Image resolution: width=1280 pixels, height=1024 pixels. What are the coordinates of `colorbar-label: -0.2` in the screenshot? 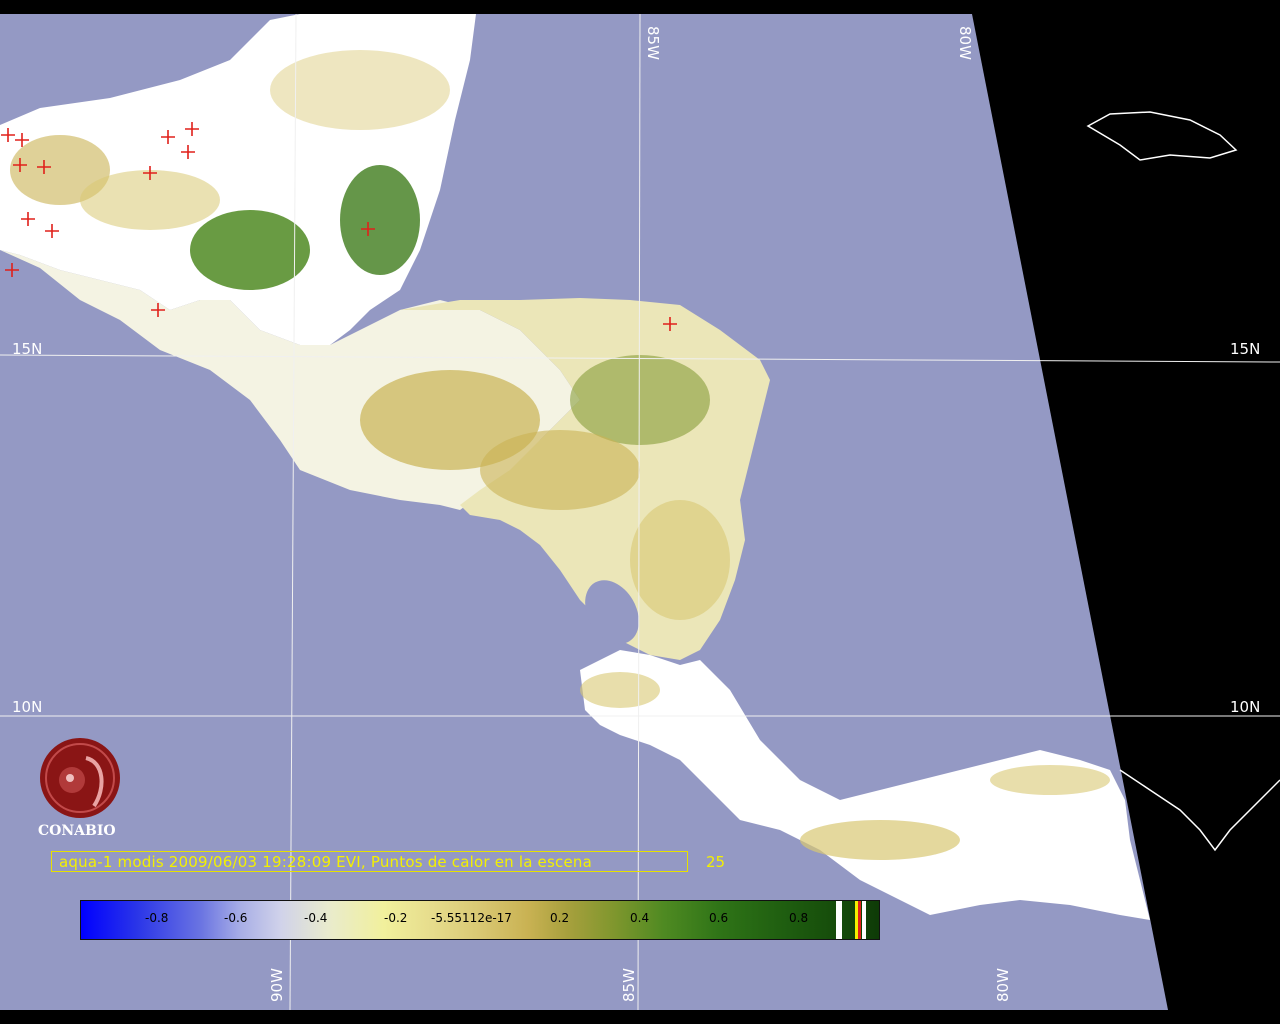 It's located at (396, 918).